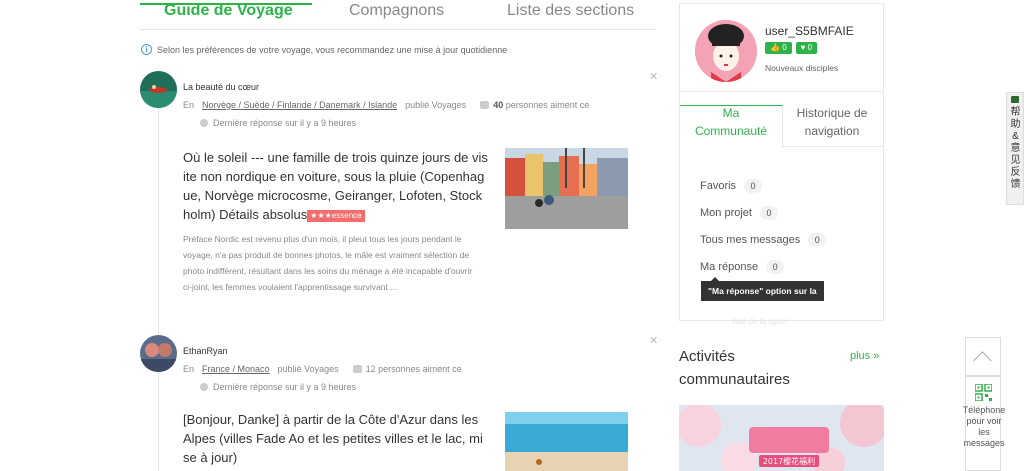  What do you see at coordinates (806, 48) in the screenshot?
I see `like-stat: ♥ 0` at bounding box center [806, 48].